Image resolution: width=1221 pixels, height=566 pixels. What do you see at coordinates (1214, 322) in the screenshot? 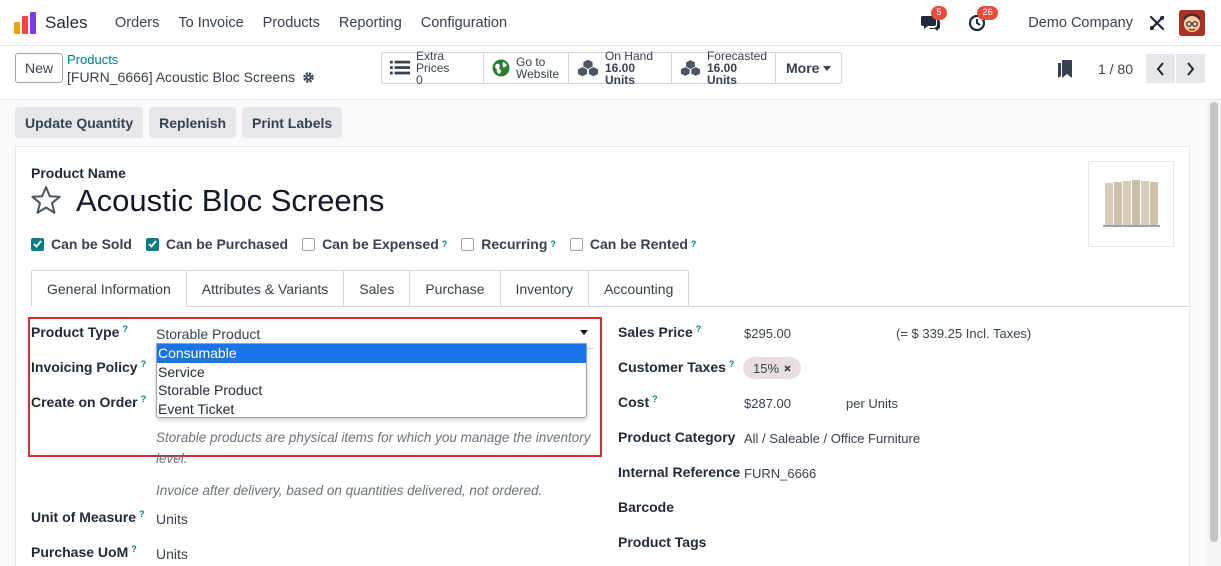
I see `scrollbar-thumb` at bounding box center [1214, 322].